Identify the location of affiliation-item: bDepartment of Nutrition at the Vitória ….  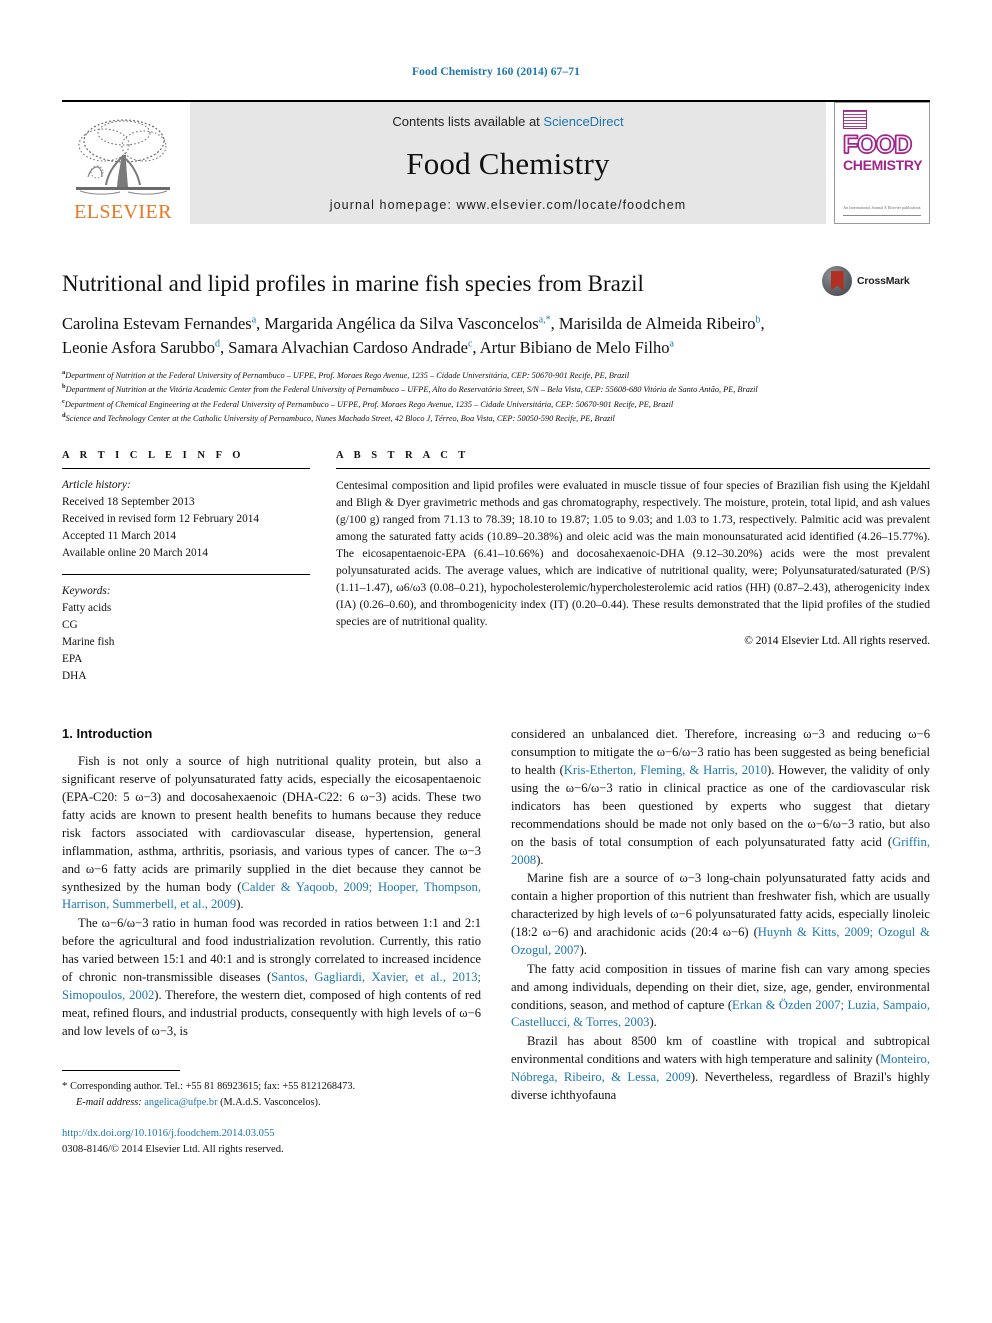
(496, 389).